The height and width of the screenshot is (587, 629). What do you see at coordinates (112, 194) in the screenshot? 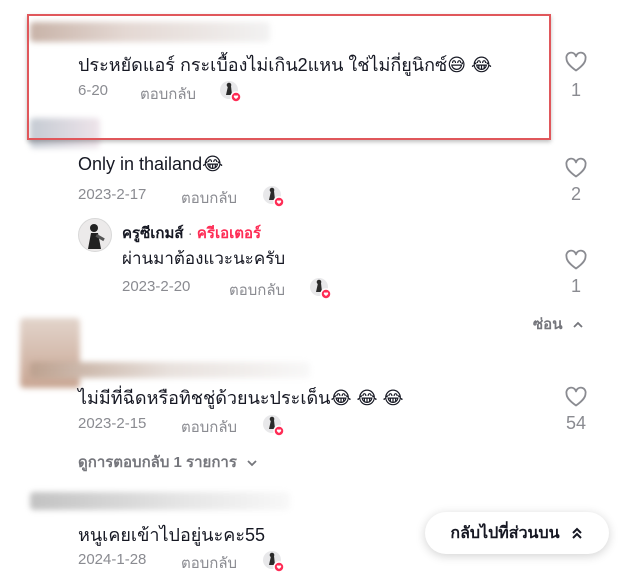
I see `comment-date: 2023-2-17` at bounding box center [112, 194].